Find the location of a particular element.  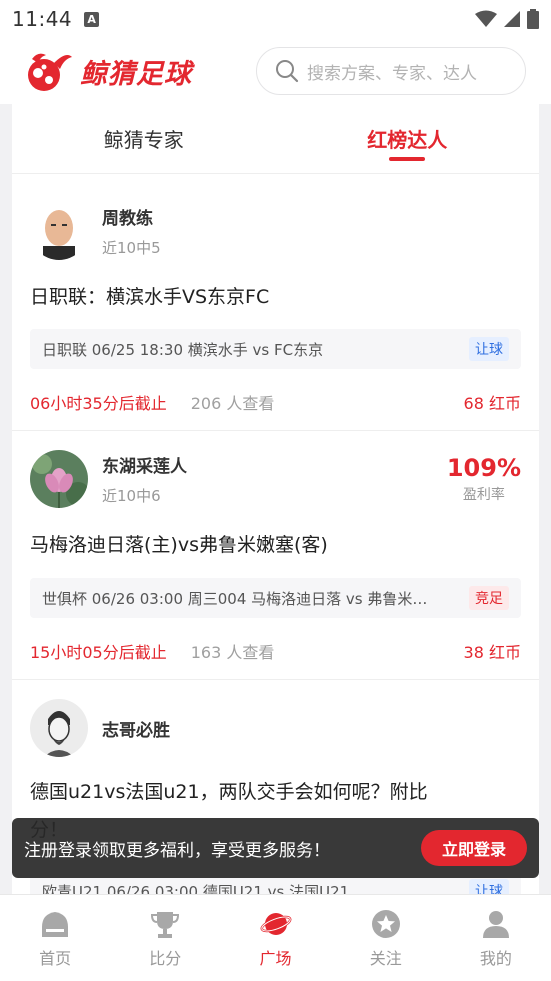

tab-bar: 鲸猜专家 红榜达人 is located at coordinates (275, 139).